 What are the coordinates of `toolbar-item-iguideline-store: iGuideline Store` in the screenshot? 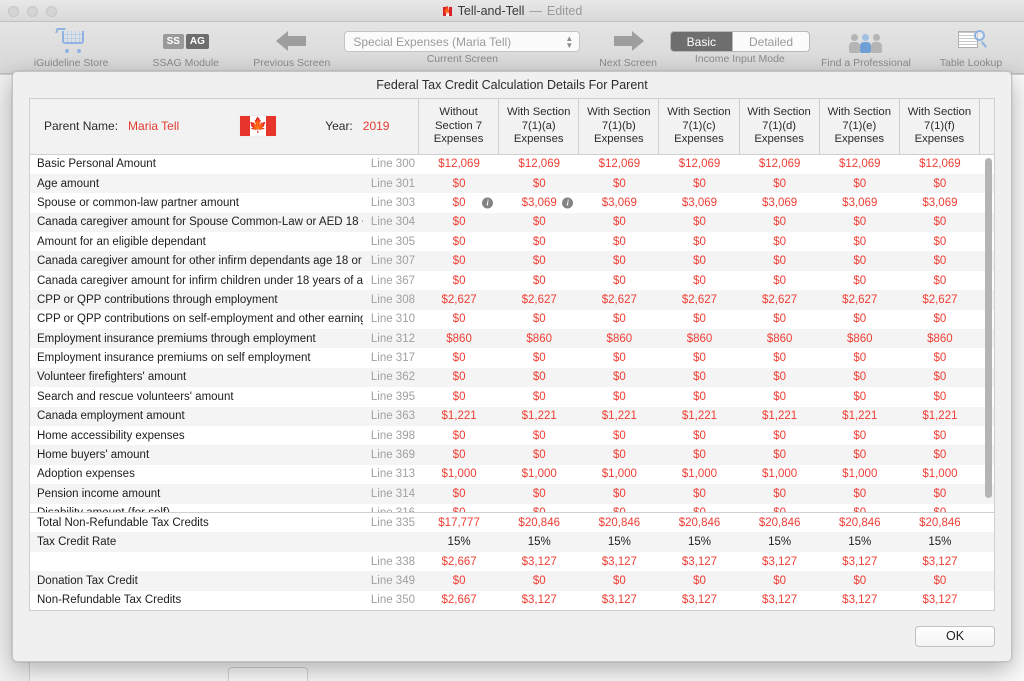 It's located at (71, 46).